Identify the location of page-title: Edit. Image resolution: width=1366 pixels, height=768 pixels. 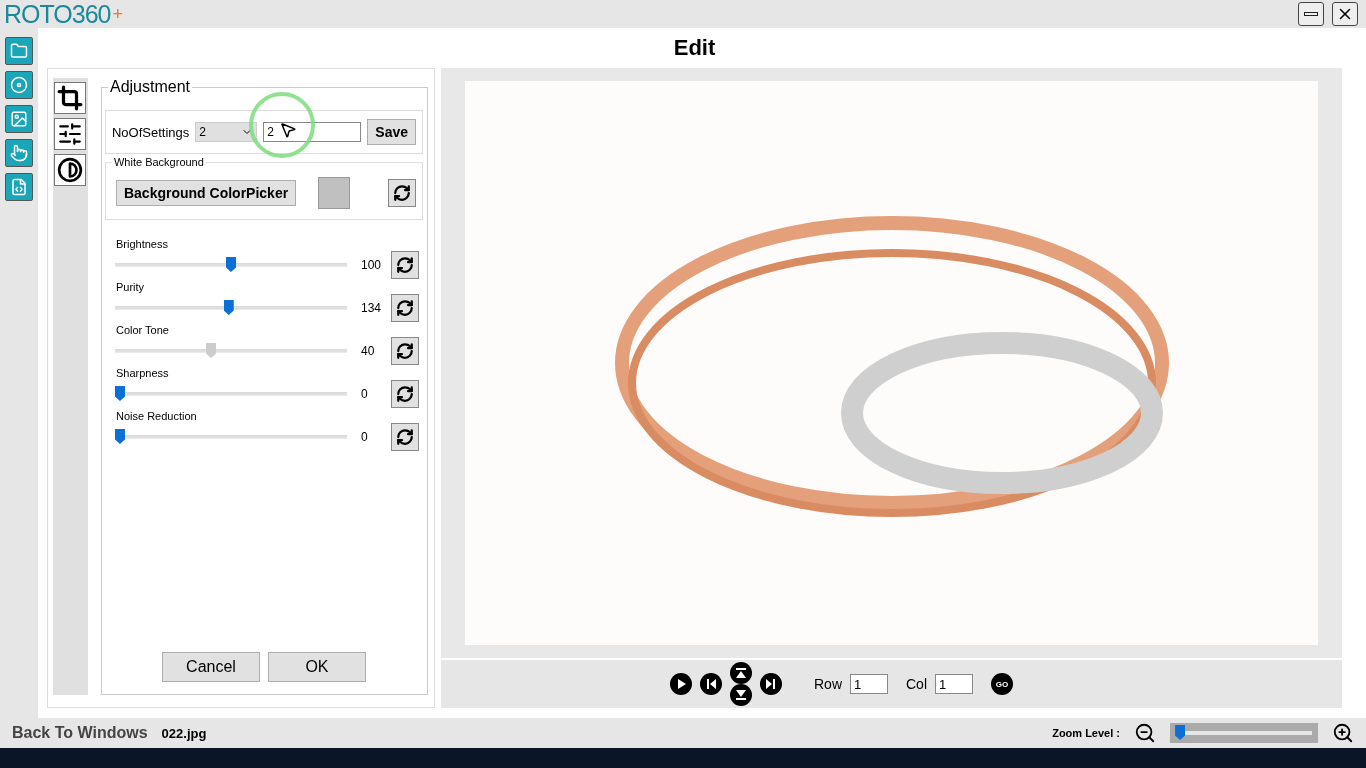
(694, 48).